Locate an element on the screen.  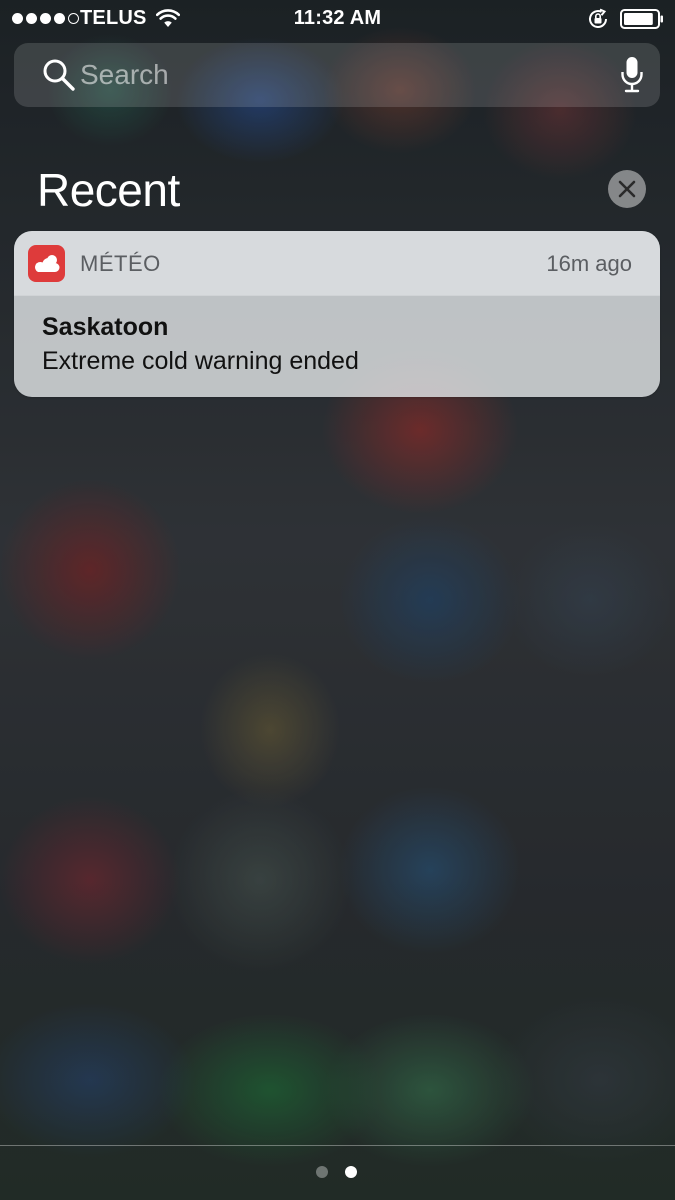
close-icon is located at coordinates (627, 189).